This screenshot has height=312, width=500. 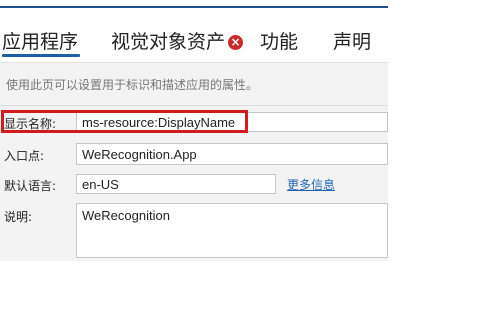 I want to click on page-description: 使用此页可以设置用于标识和描述应用的属性。, so click(x=132, y=85).